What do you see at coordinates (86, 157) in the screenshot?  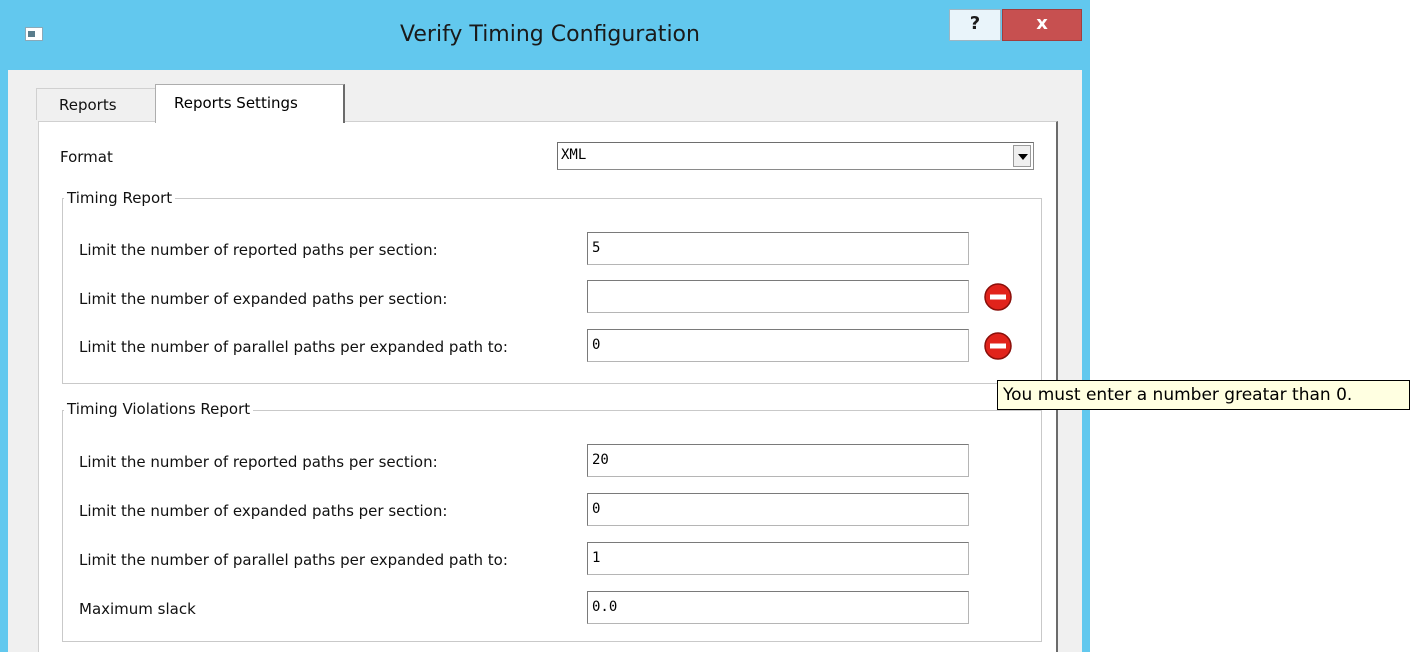 I see `format-label: Format` at bounding box center [86, 157].